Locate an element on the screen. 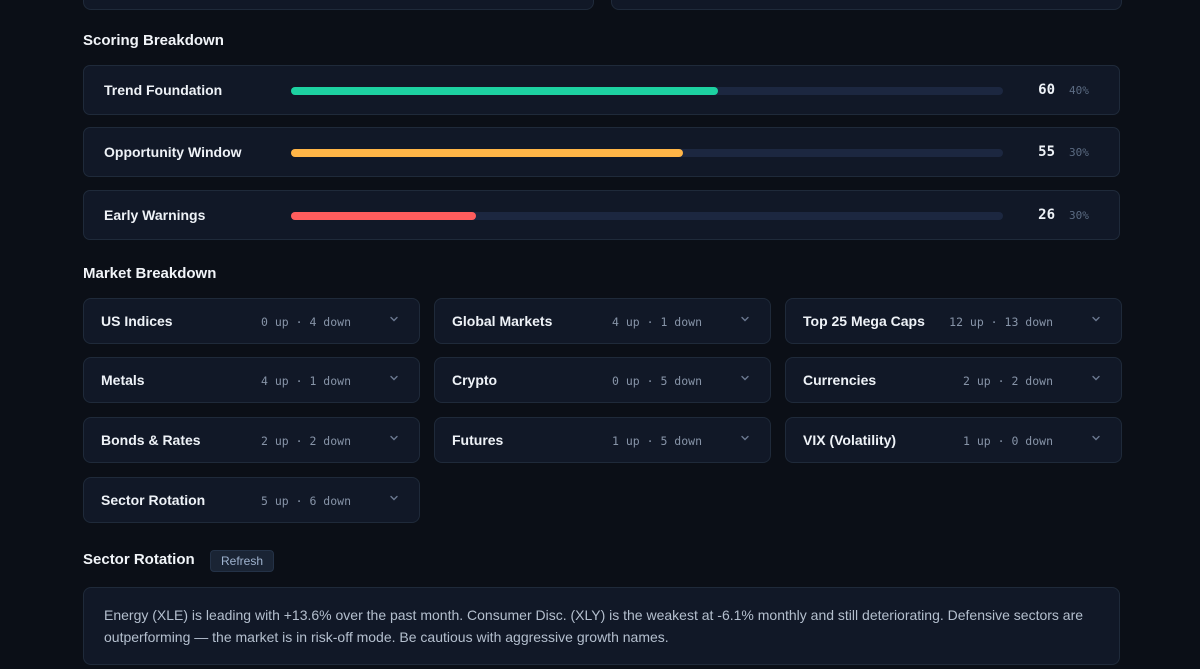 This screenshot has width=1200, height=669. market-card-global-markets: Global Markets 4 up · 1 down is located at coordinates (602, 321).